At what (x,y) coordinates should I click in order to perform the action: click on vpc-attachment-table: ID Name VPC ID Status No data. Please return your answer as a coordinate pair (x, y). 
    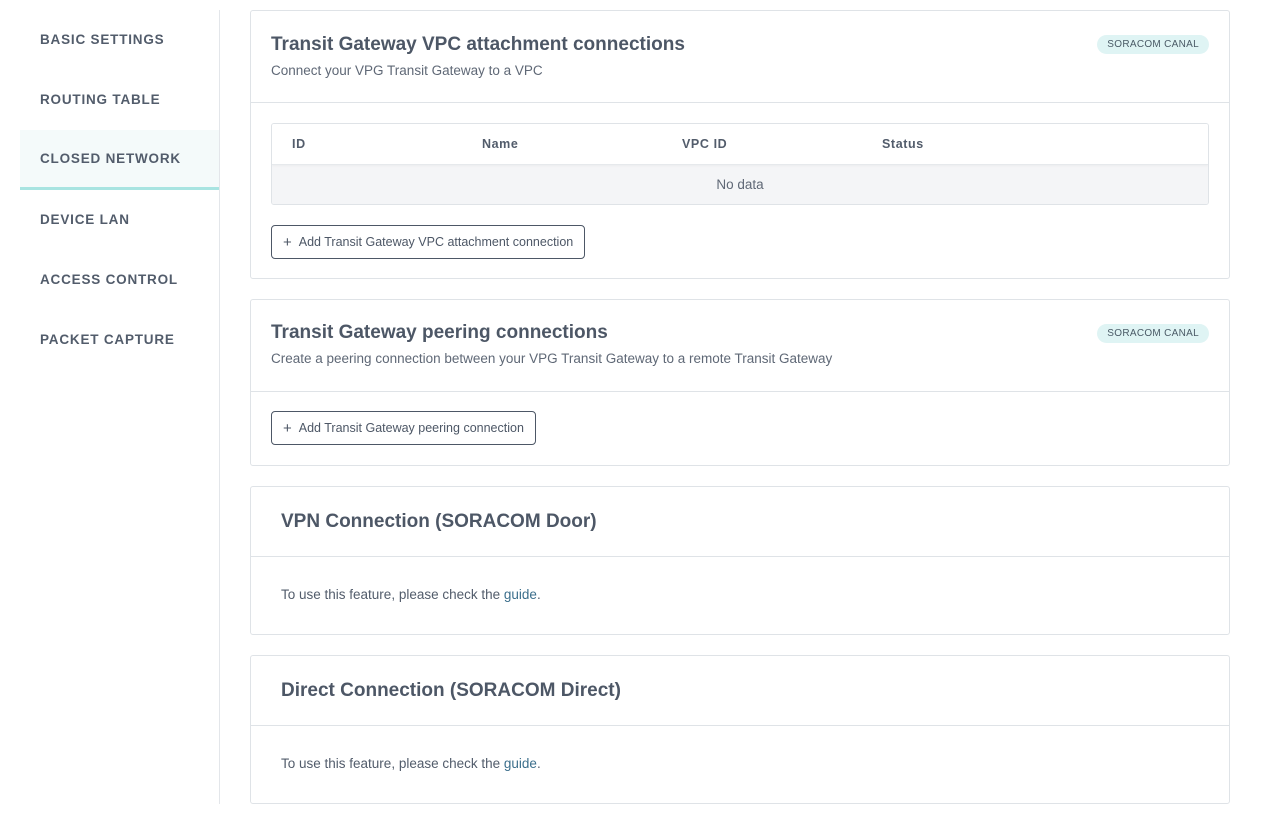
    Looking at the image, I should click on (740, 164).